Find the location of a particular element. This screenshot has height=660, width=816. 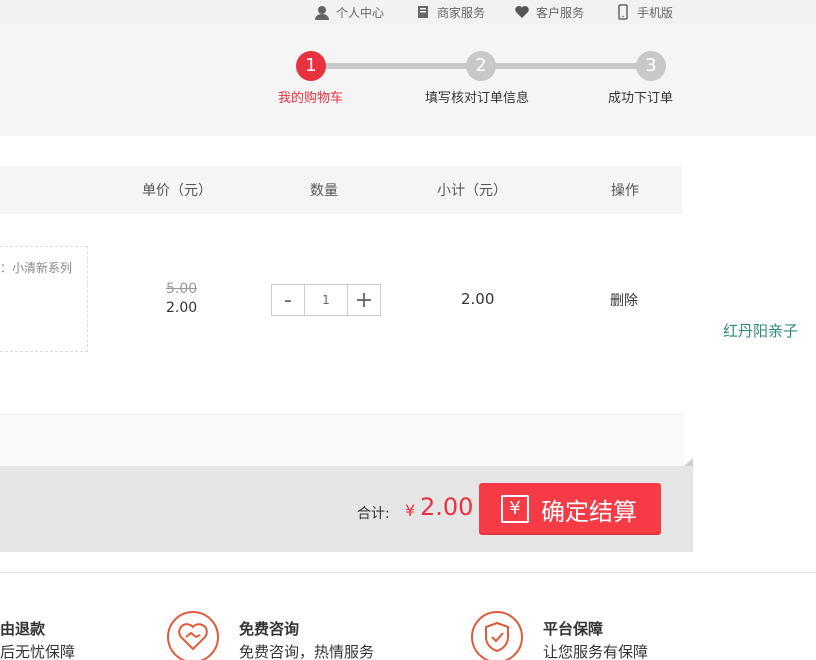

merchant-service-link: 商家服务 is located at coordinates (450, 12).